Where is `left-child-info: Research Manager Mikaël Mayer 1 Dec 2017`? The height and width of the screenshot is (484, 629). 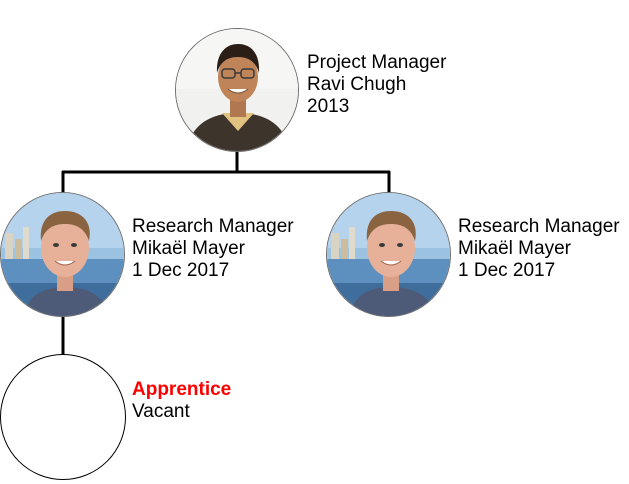 left-child-info: Research Manager Mikaël Mayer 1 Dec 2017 is located at coordinates (213, 249).